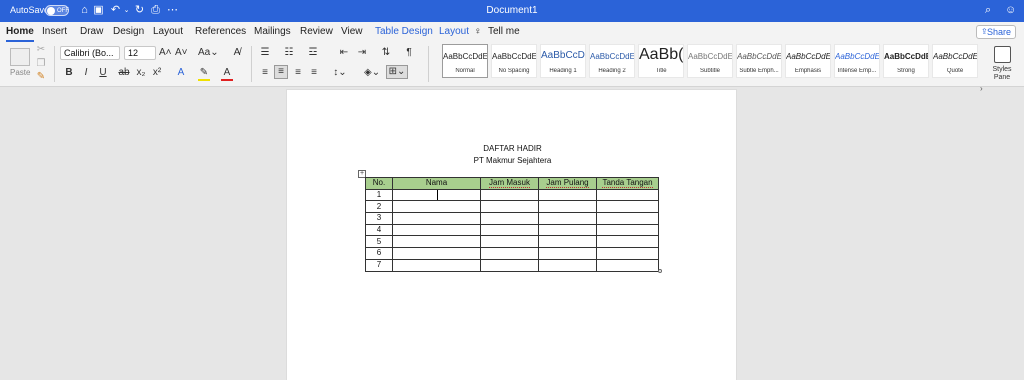 Image resolution: width=1024 pixels, height=380 pixels. What do you see at coordinates (181, 73) in the screenshot?
I see `text-effects-icon: A` at bounding box center [181, 73].